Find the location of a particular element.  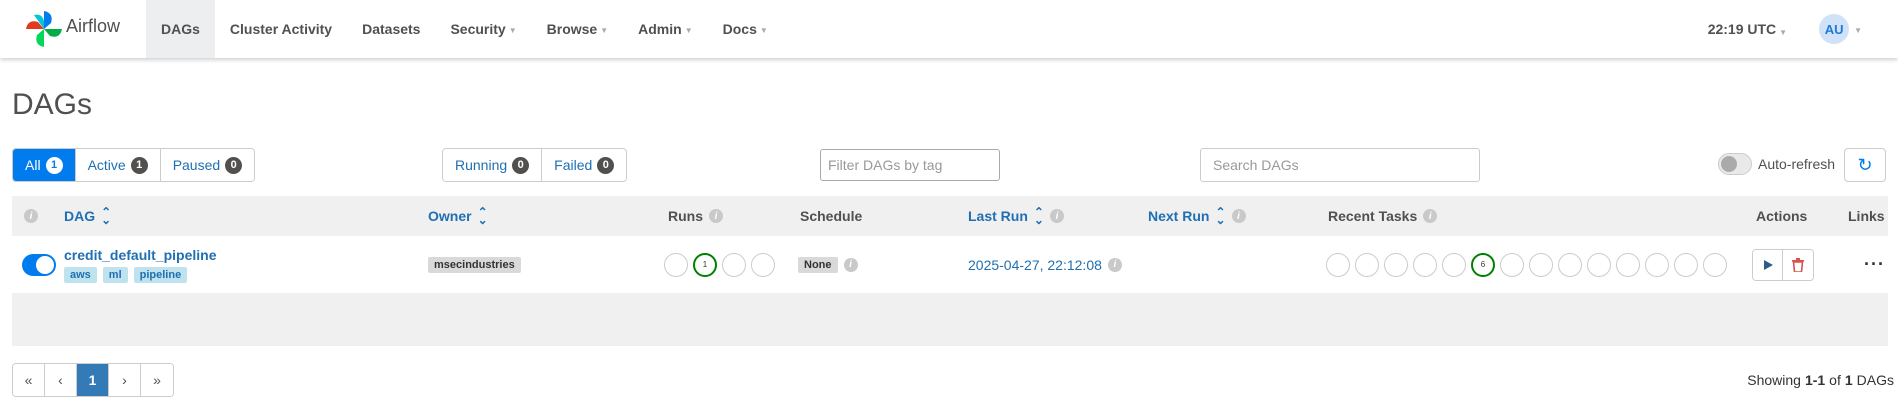

header-dag: DAG ⌃ ⌄ is located at coordinates (87, 216).